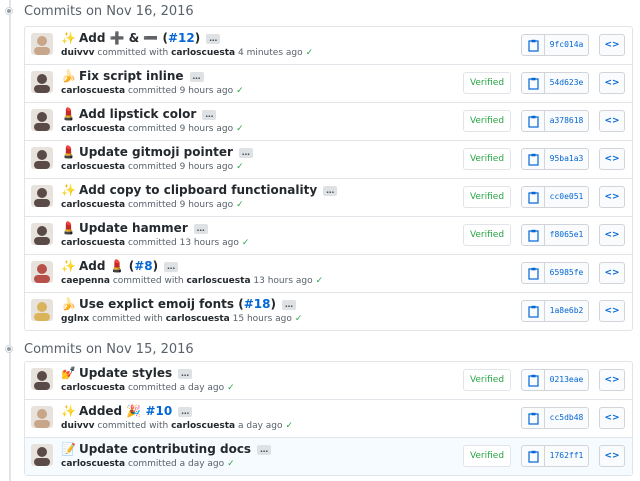 The width and height of the screenshot is (640, 481). What do you see at coordinates (567, 311) in the screenshot?
I see `commit-sha-link: 1a8e6b2` at bounding box center [567, 311].